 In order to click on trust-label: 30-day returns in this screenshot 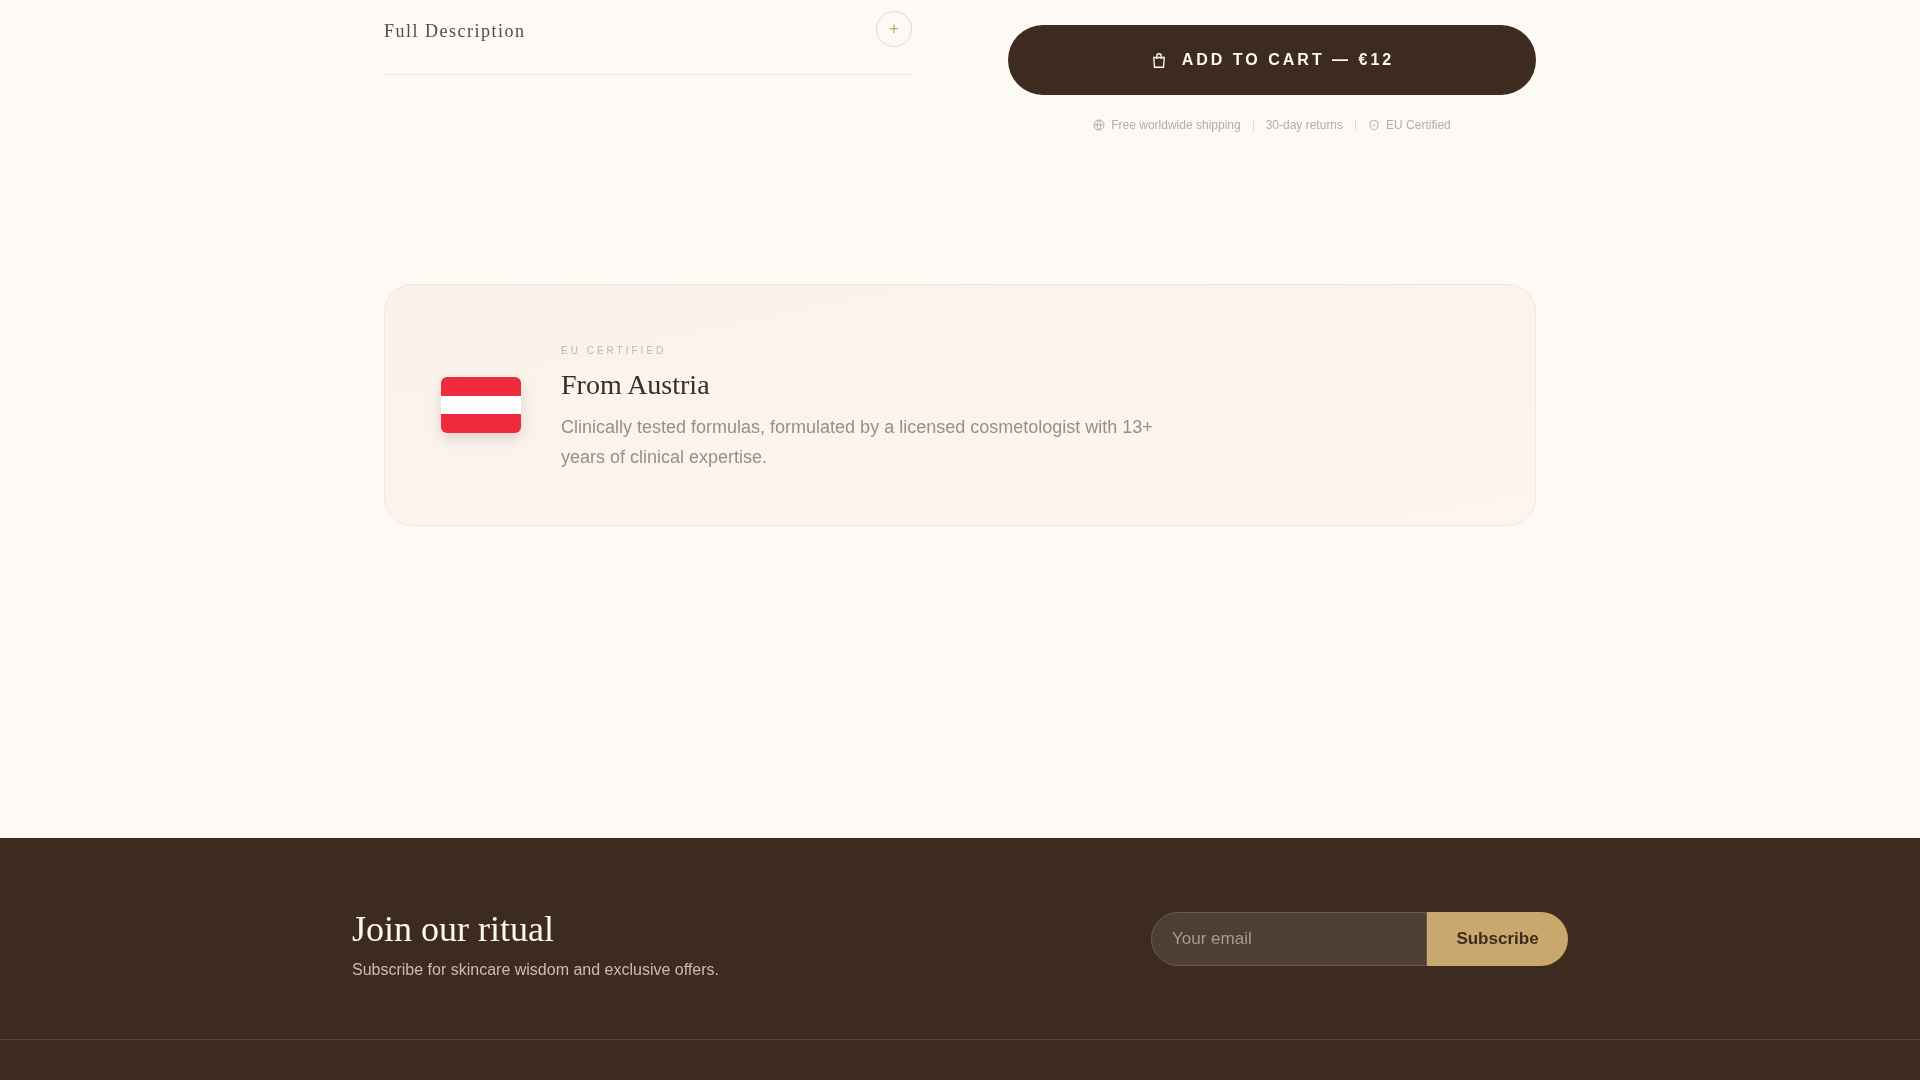, I will do `click(1304, 125)`.